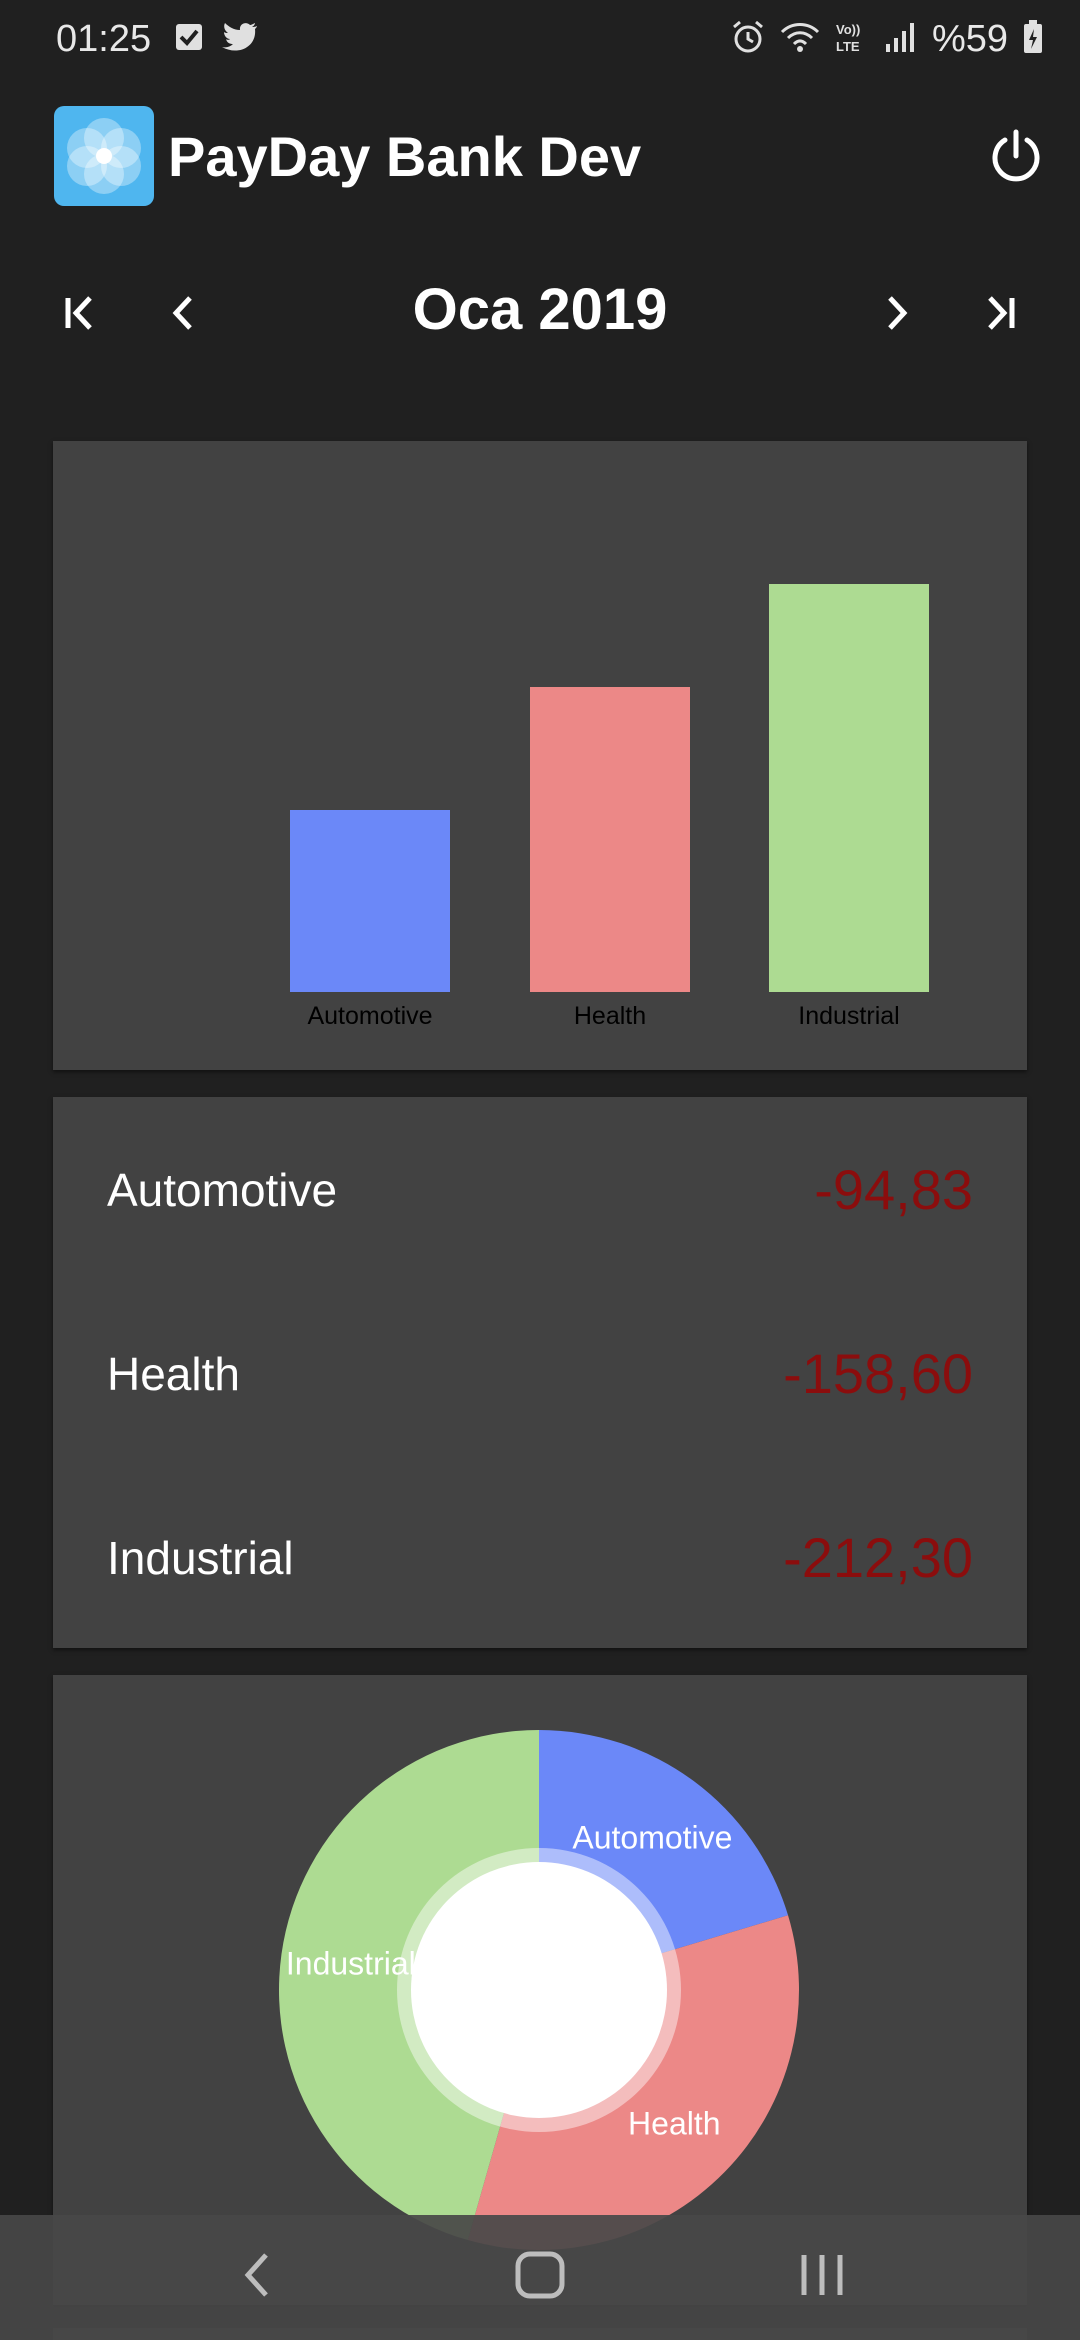  I want to click on back-icon, so click(256, 2275).